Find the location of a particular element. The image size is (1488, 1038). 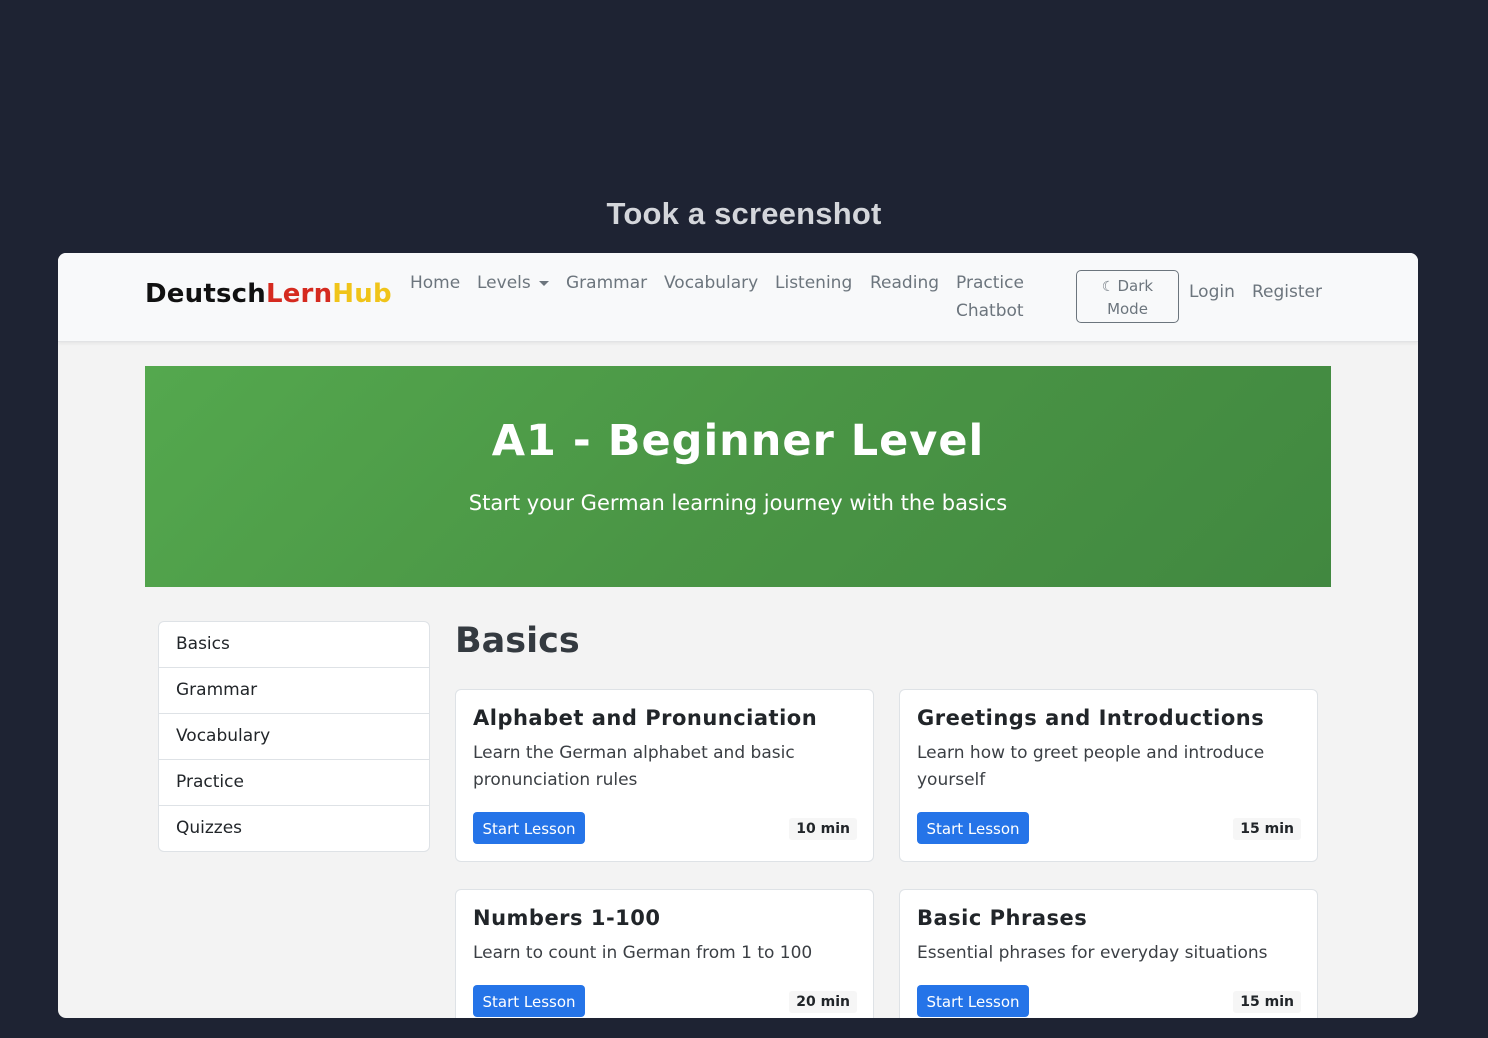

brand-part-deutsch: Deutsch is located at coordinates (205, 294).